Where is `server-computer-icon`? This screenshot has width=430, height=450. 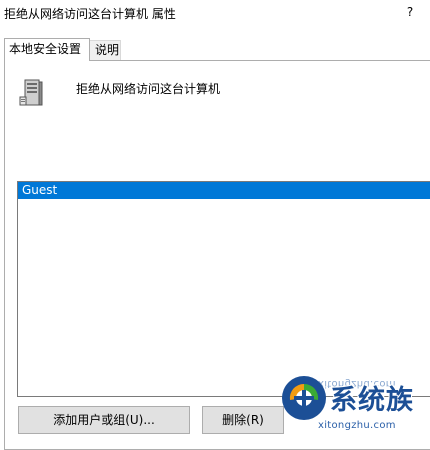 server-computer-icon is located at coordinates (33, 93).